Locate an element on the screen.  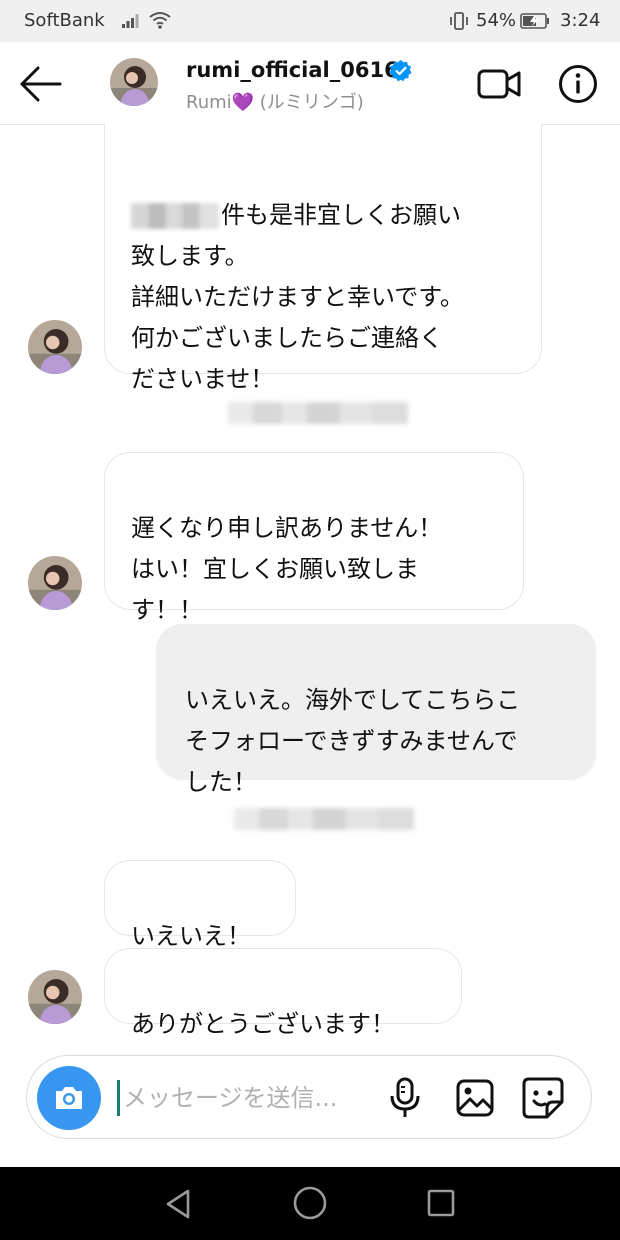
chat-username: rumi_official_0616 is located at coordinates (292, 70).